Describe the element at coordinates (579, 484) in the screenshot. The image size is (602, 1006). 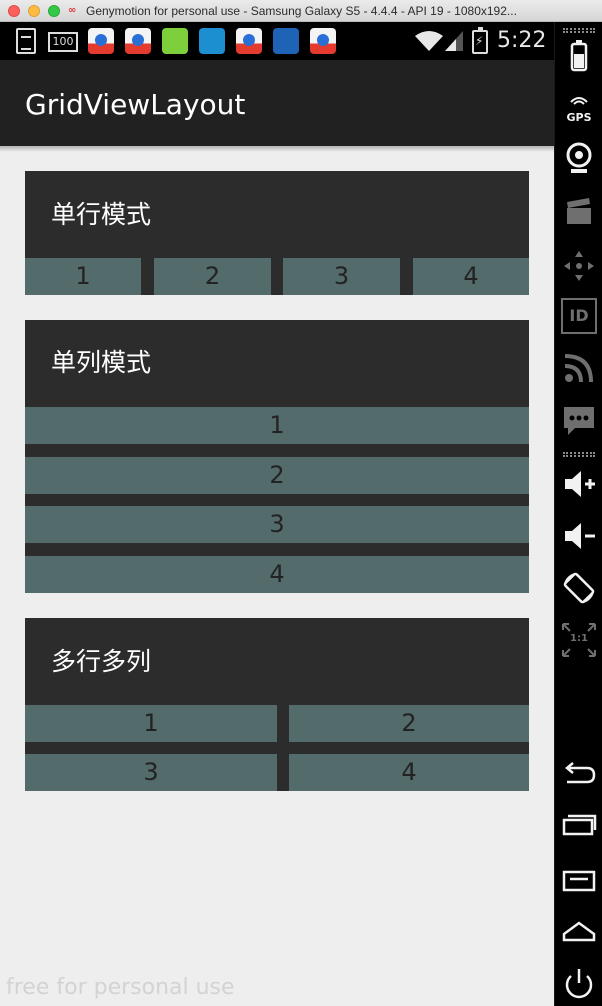
I see `volume-up-icon` at that location.